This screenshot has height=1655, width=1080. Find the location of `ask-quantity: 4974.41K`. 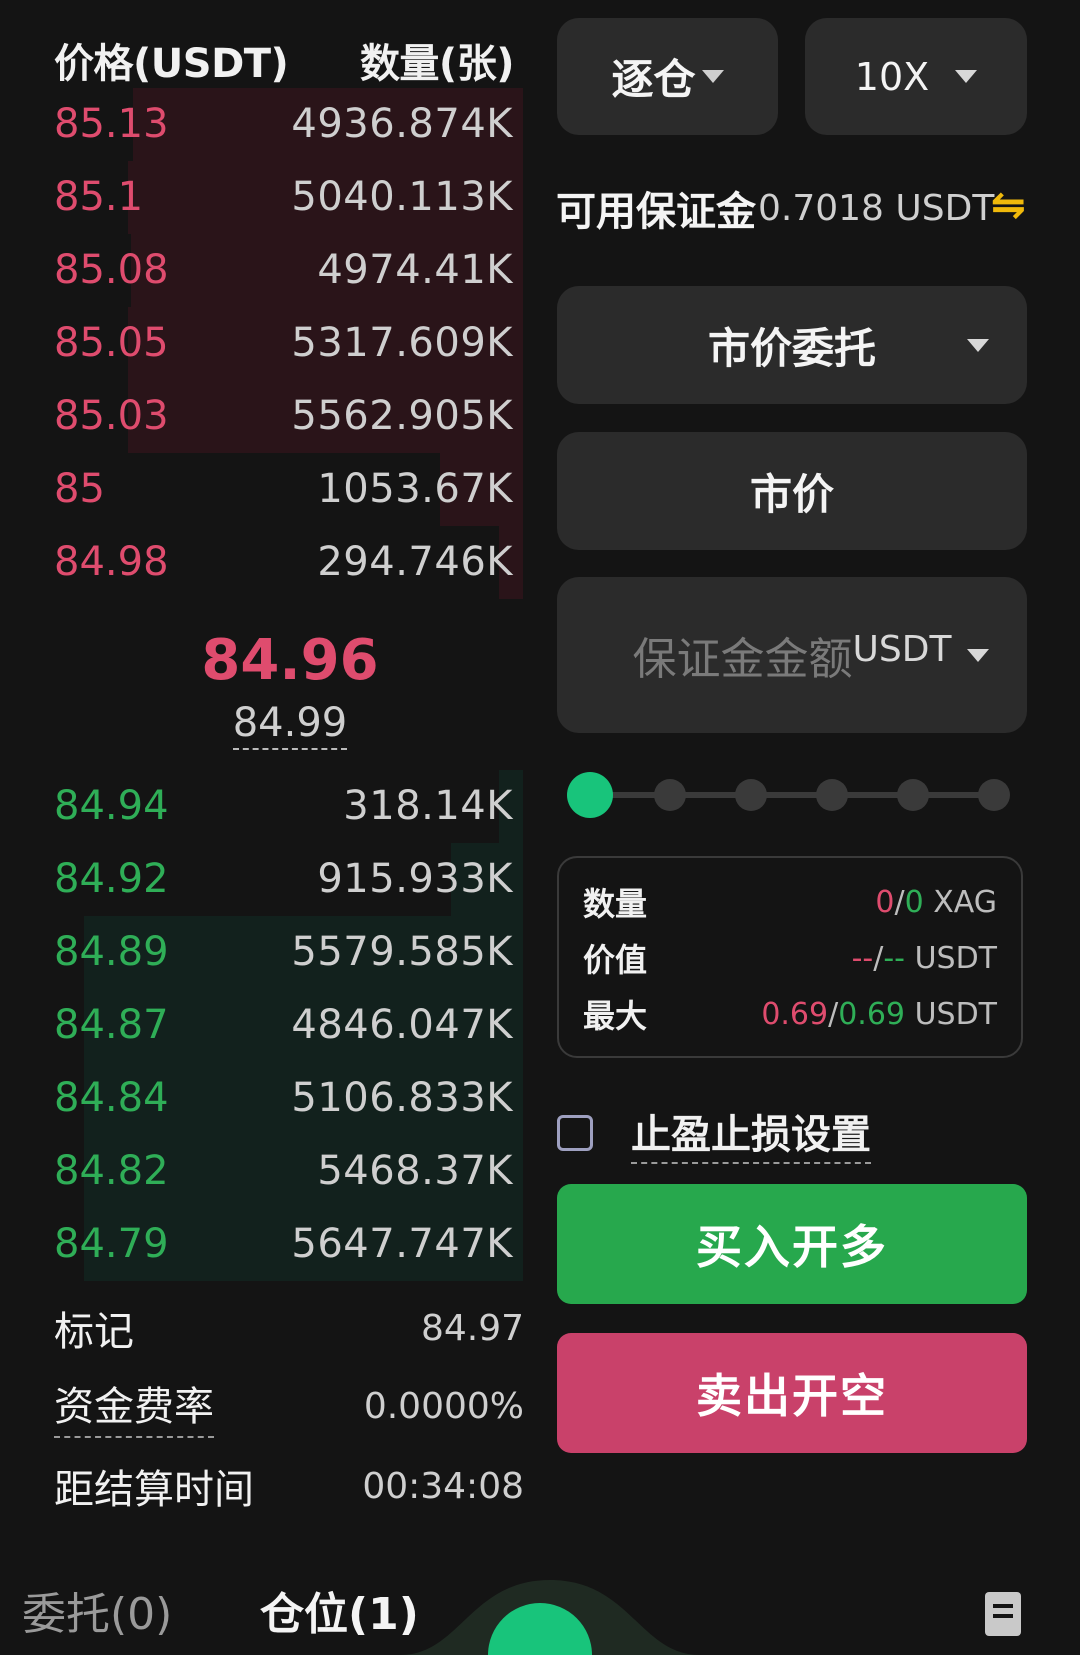

ask-quantity: 4974.41K is located at coordinates (415, 270).